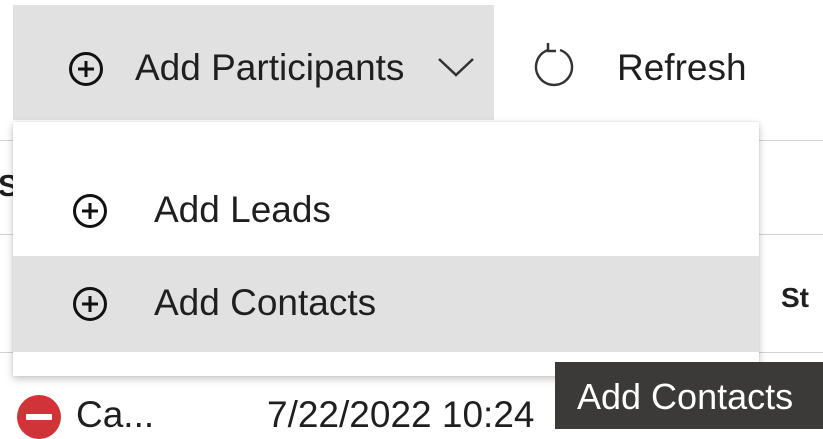  What do you see at coordinates (270, 67) in the screenshot?
I see `add-participants-label: Add Participants` at bounding box center [270, 67].